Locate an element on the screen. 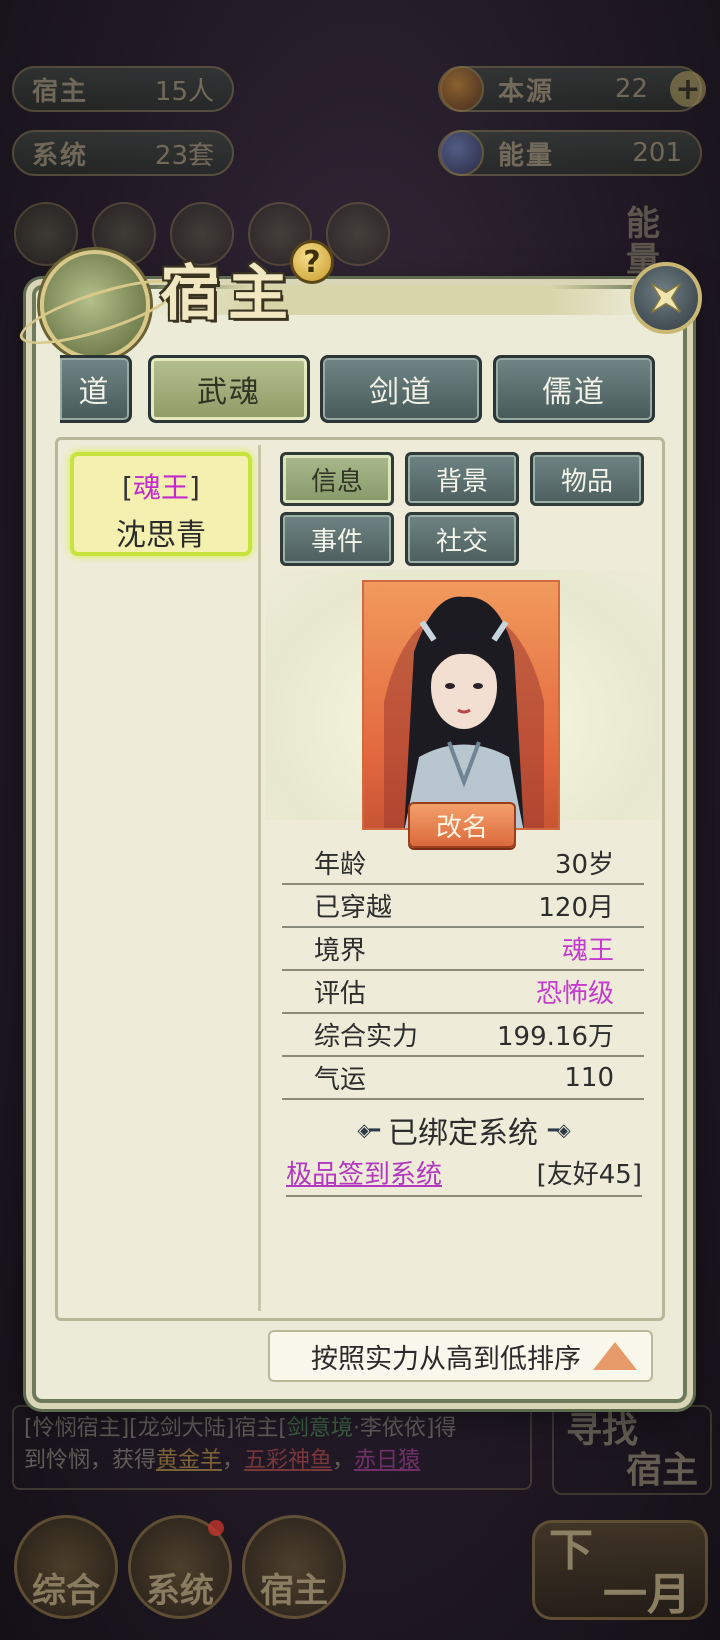 The width and height of the screenshot is (720, 1640). host-realm-name: 魂王 is located at coordinates (160, 487).